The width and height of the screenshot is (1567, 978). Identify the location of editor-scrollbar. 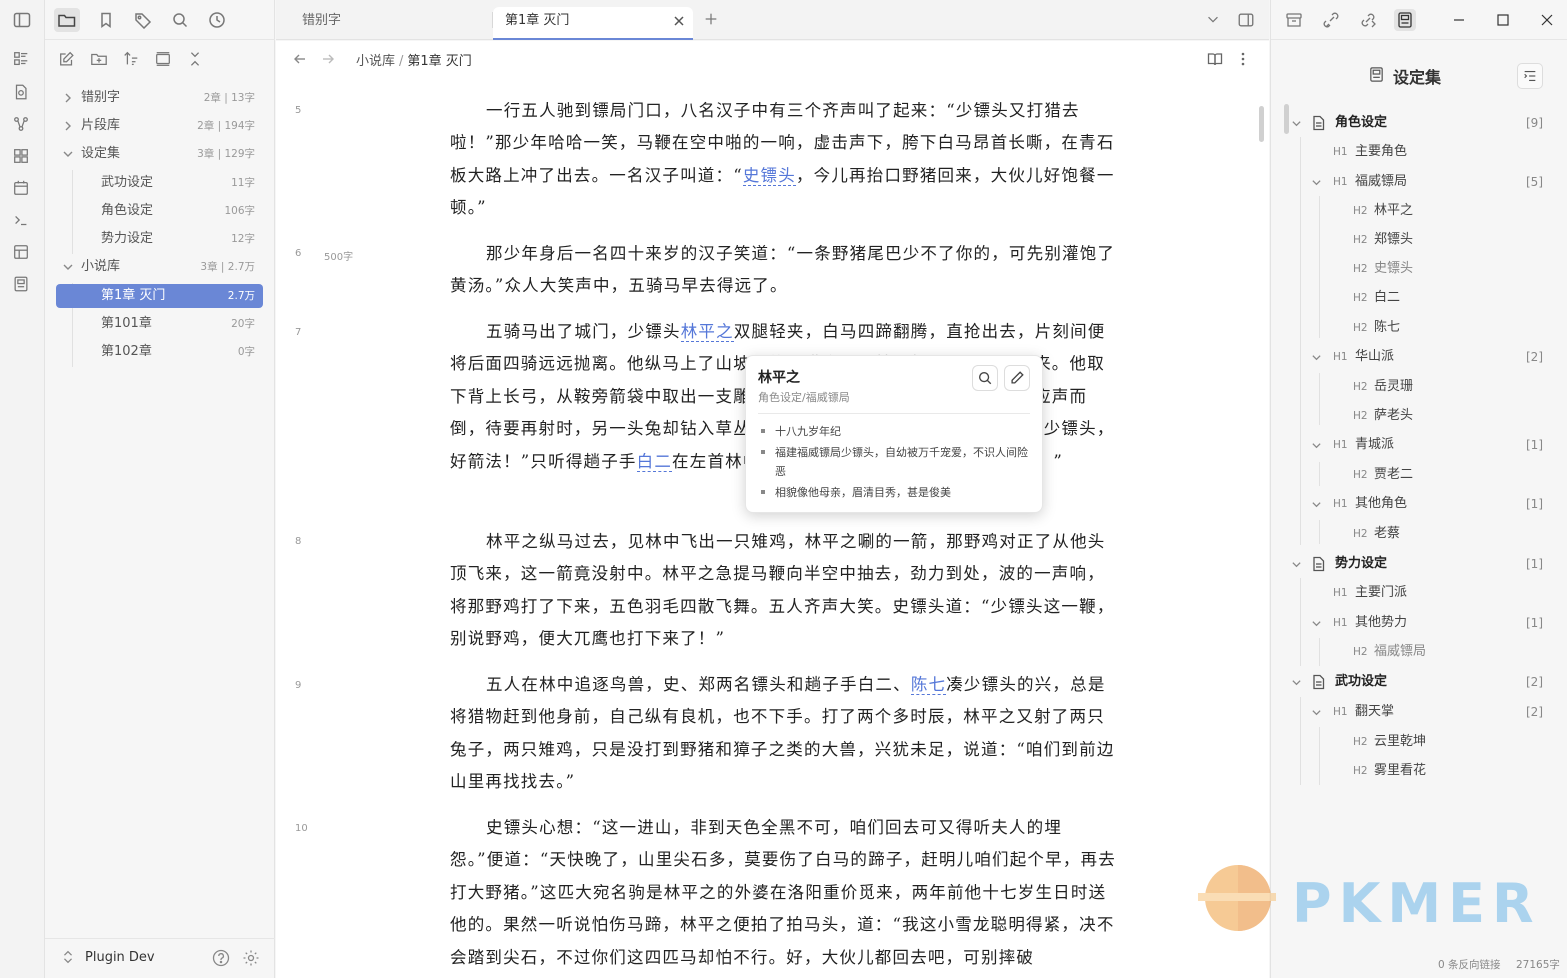
(1261, 124).